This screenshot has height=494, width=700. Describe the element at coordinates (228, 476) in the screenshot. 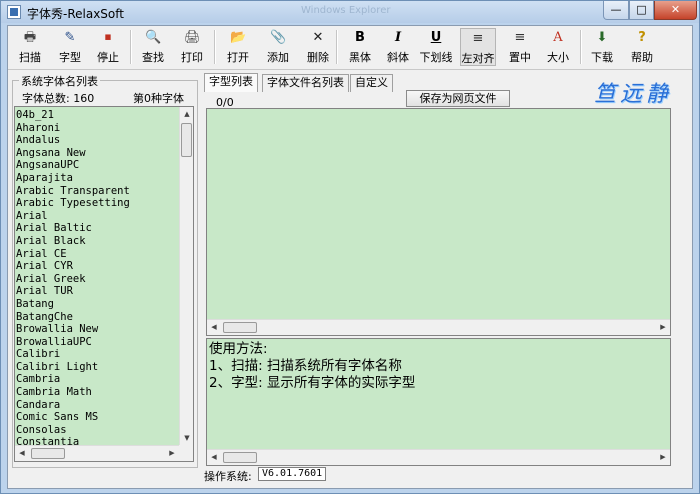

I see `os-label: 操作系统:` at that location.